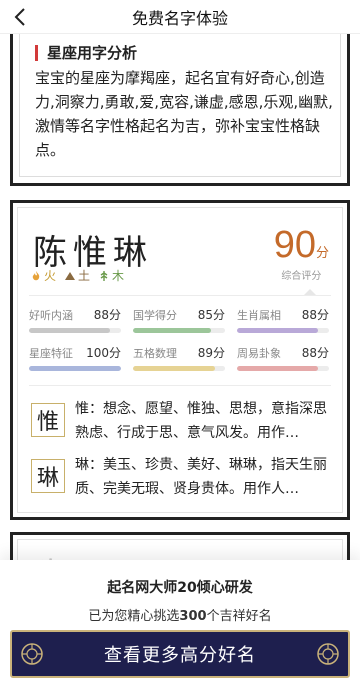 Image resolution: width=360 pixels, height=685 pixels. I want to click on metric-label: 国学得分, so click(155, 315).